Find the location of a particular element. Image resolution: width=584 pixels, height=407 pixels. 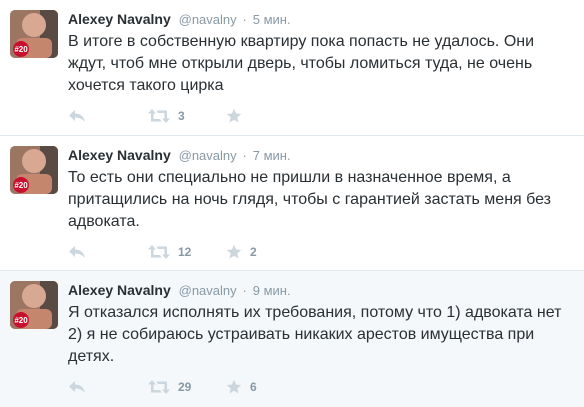

tweet-header: Alexey Navalny @navalny · 9 мин. is located at coordinates (179, 290).